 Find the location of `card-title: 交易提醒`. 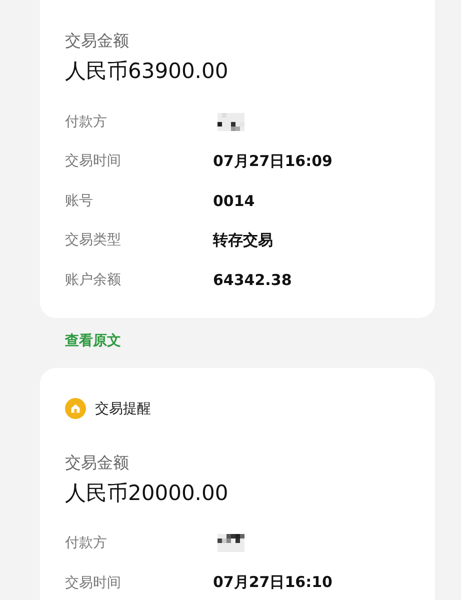

card-title: 交易提醒 is located at coordinates (123, 409).